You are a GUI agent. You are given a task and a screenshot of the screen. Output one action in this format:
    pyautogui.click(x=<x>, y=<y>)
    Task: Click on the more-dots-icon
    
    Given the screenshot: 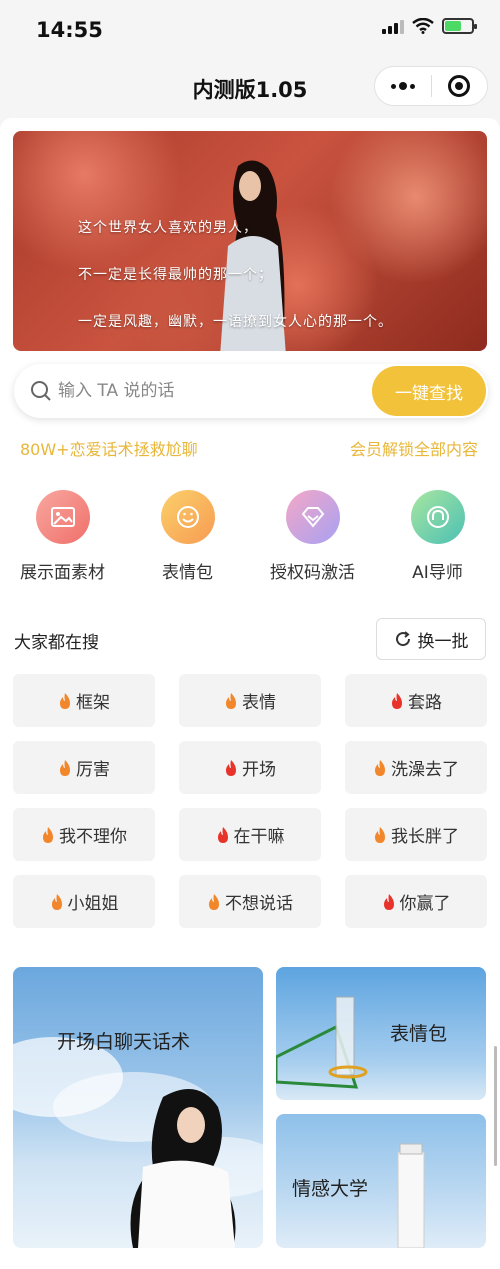 What is the action you would take?
    pyautogui.click(x=402, y=86)
    